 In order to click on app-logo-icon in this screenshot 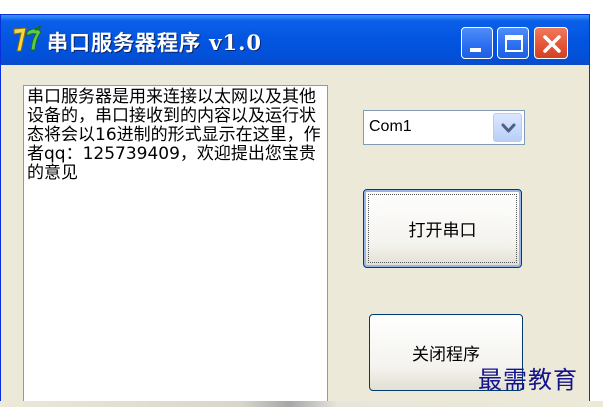, I will do `click(27, 38)`.